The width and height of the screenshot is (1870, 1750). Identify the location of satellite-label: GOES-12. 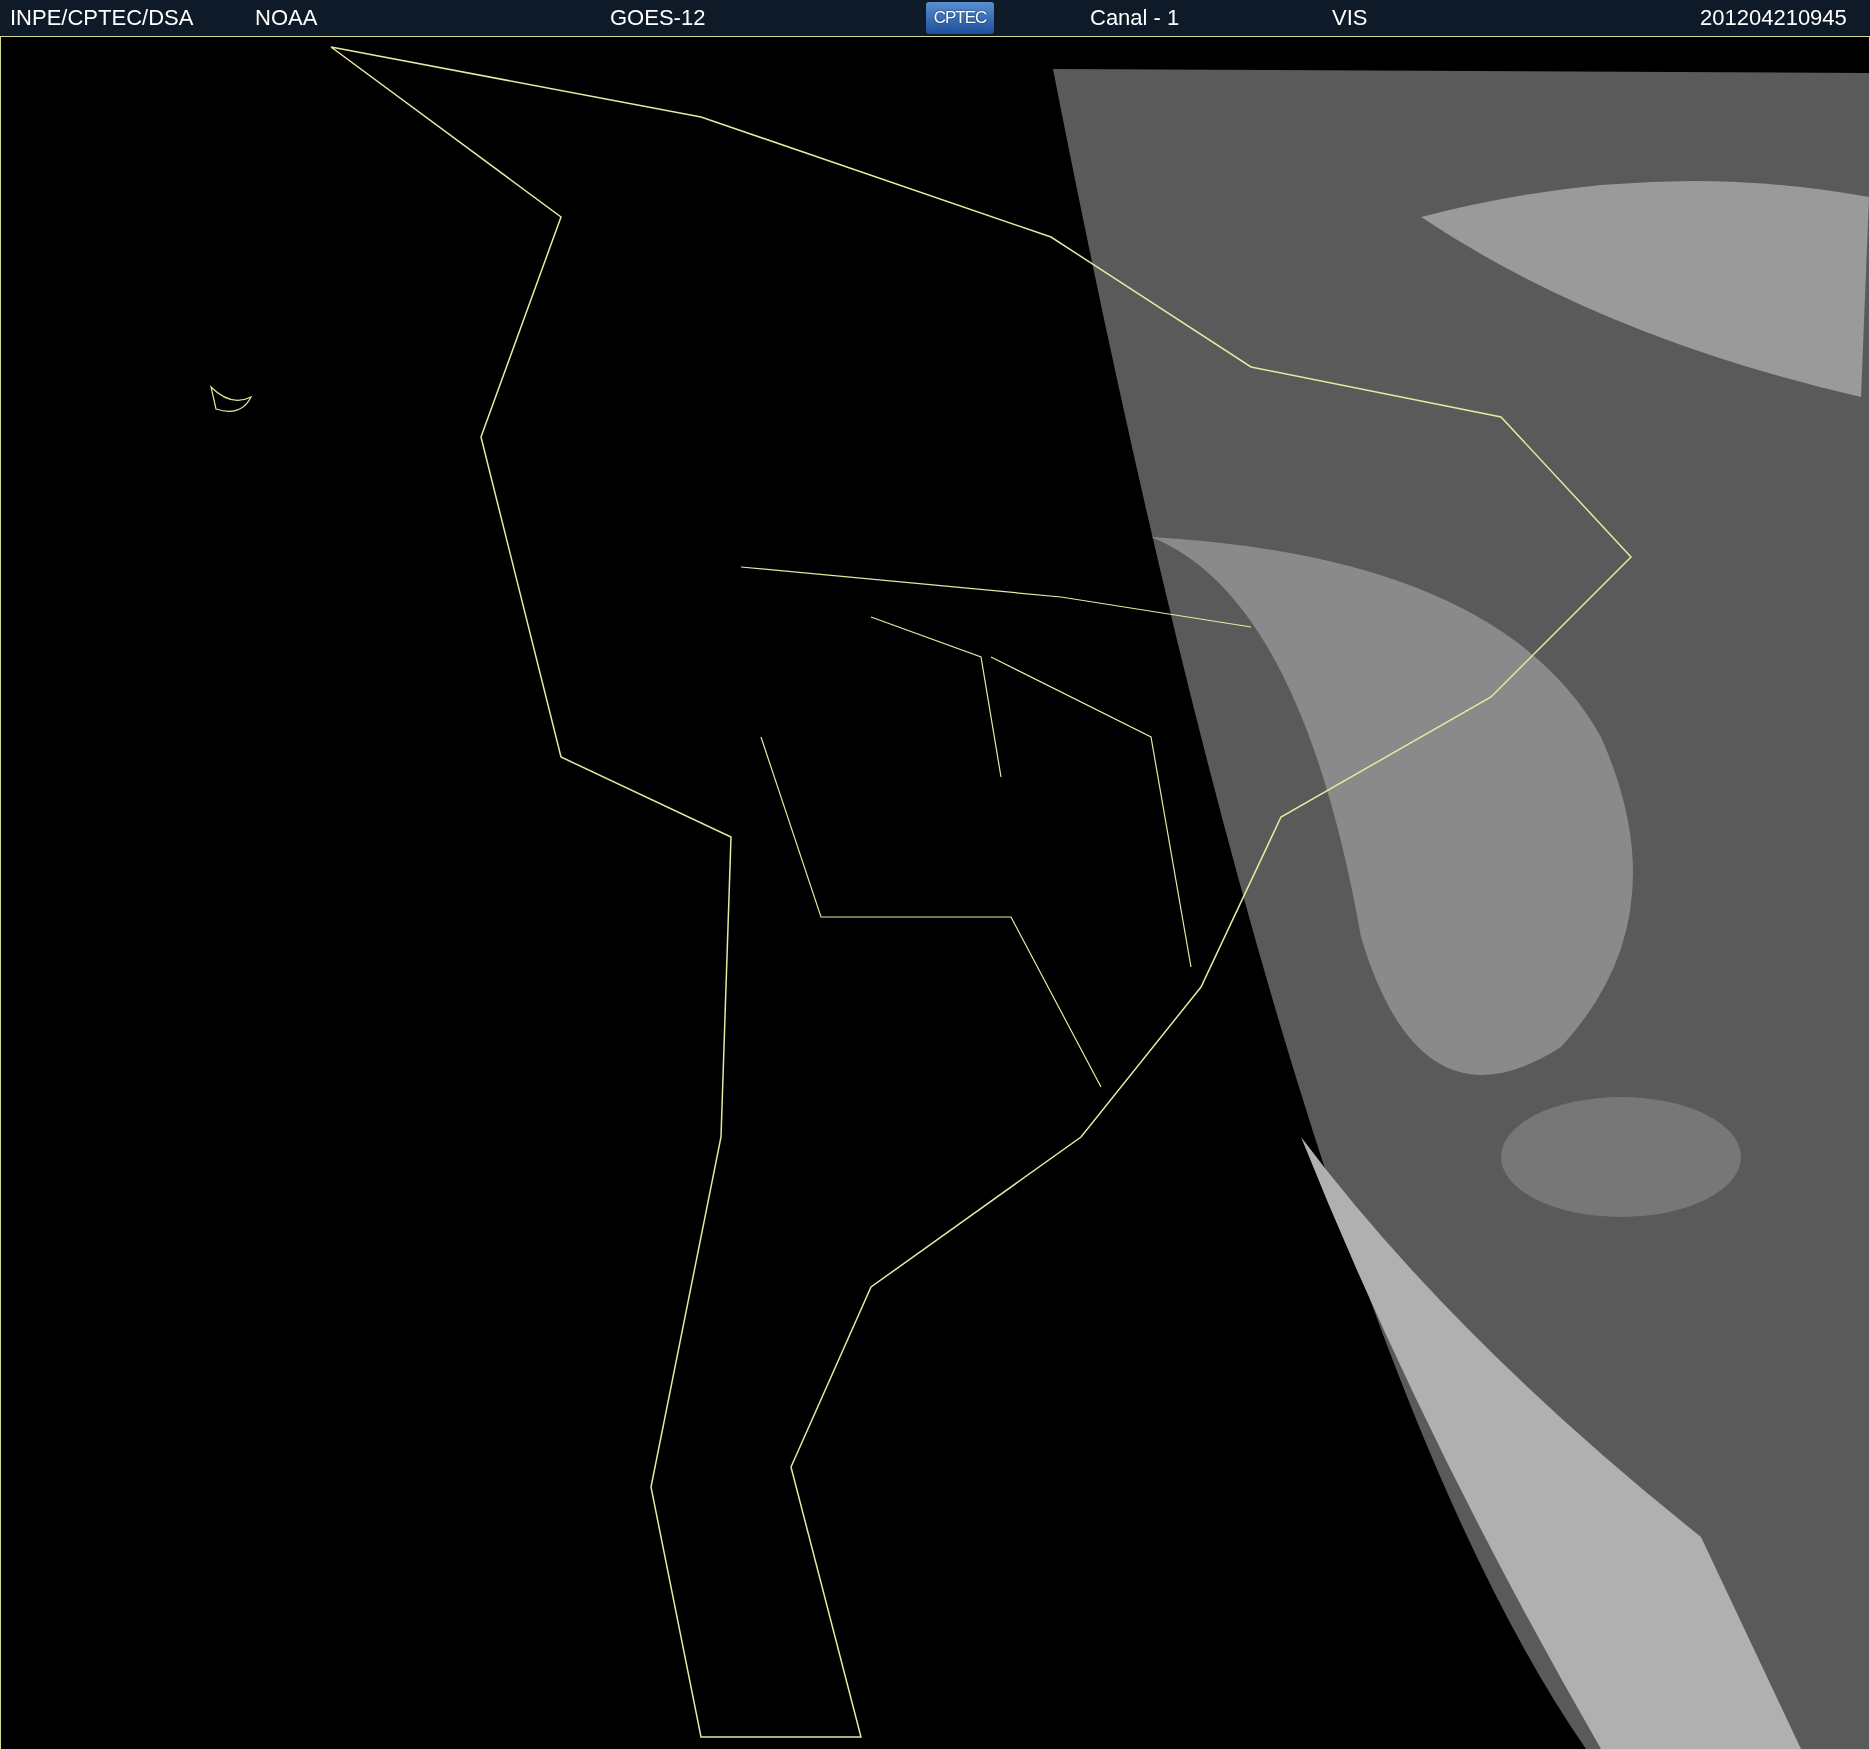
(658, 18).